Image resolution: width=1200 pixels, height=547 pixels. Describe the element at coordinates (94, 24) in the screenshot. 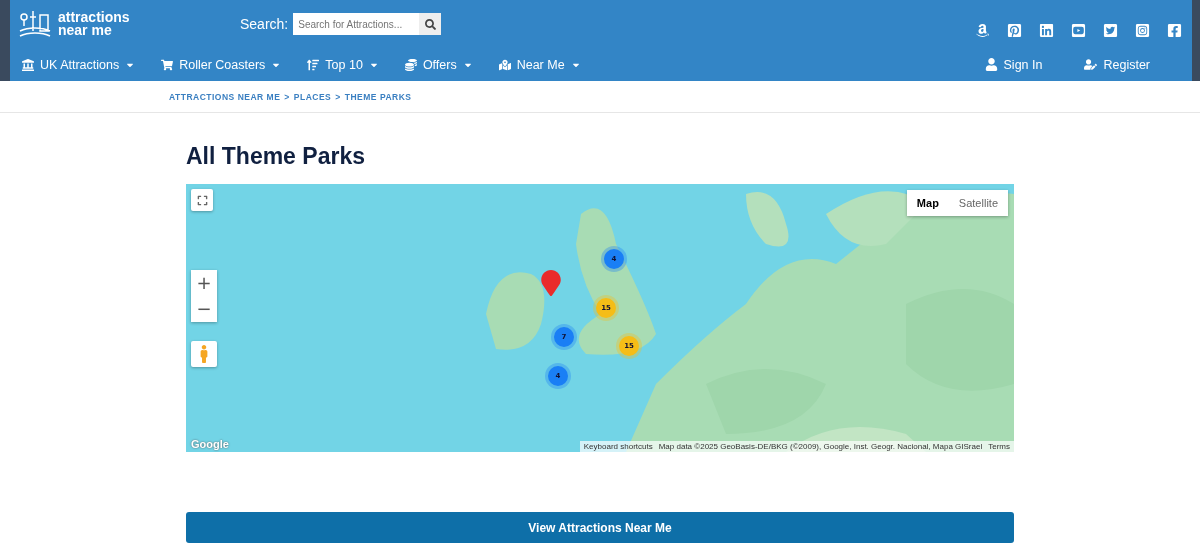

I see `site-logo: attractions near me` at that location.